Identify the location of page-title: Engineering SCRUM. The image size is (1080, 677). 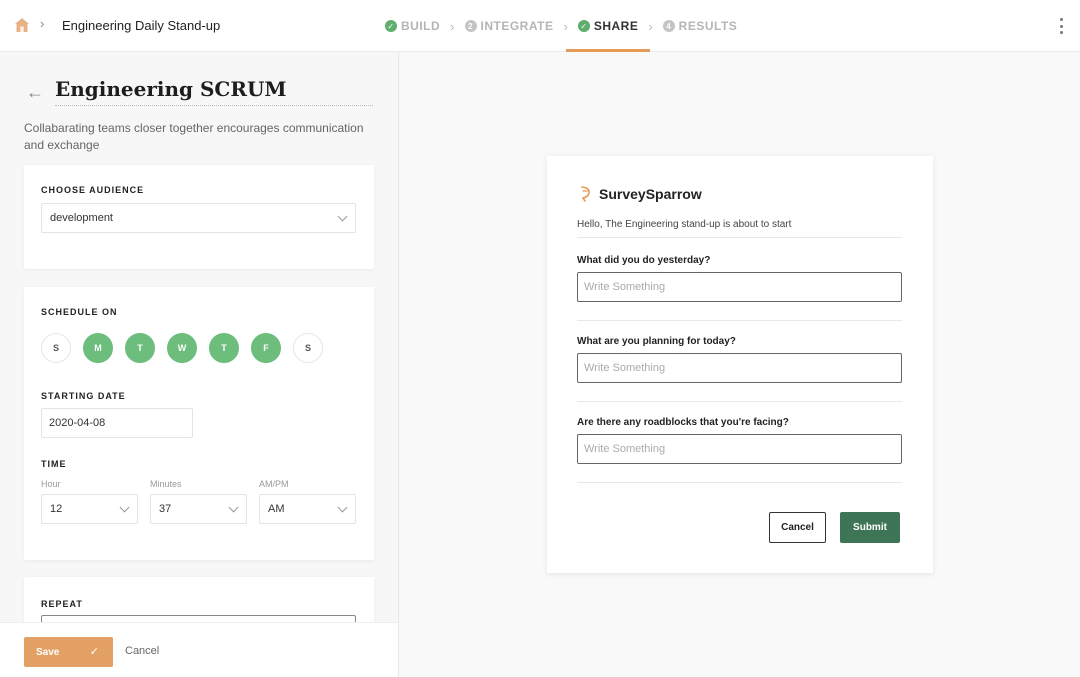
(214, 91).